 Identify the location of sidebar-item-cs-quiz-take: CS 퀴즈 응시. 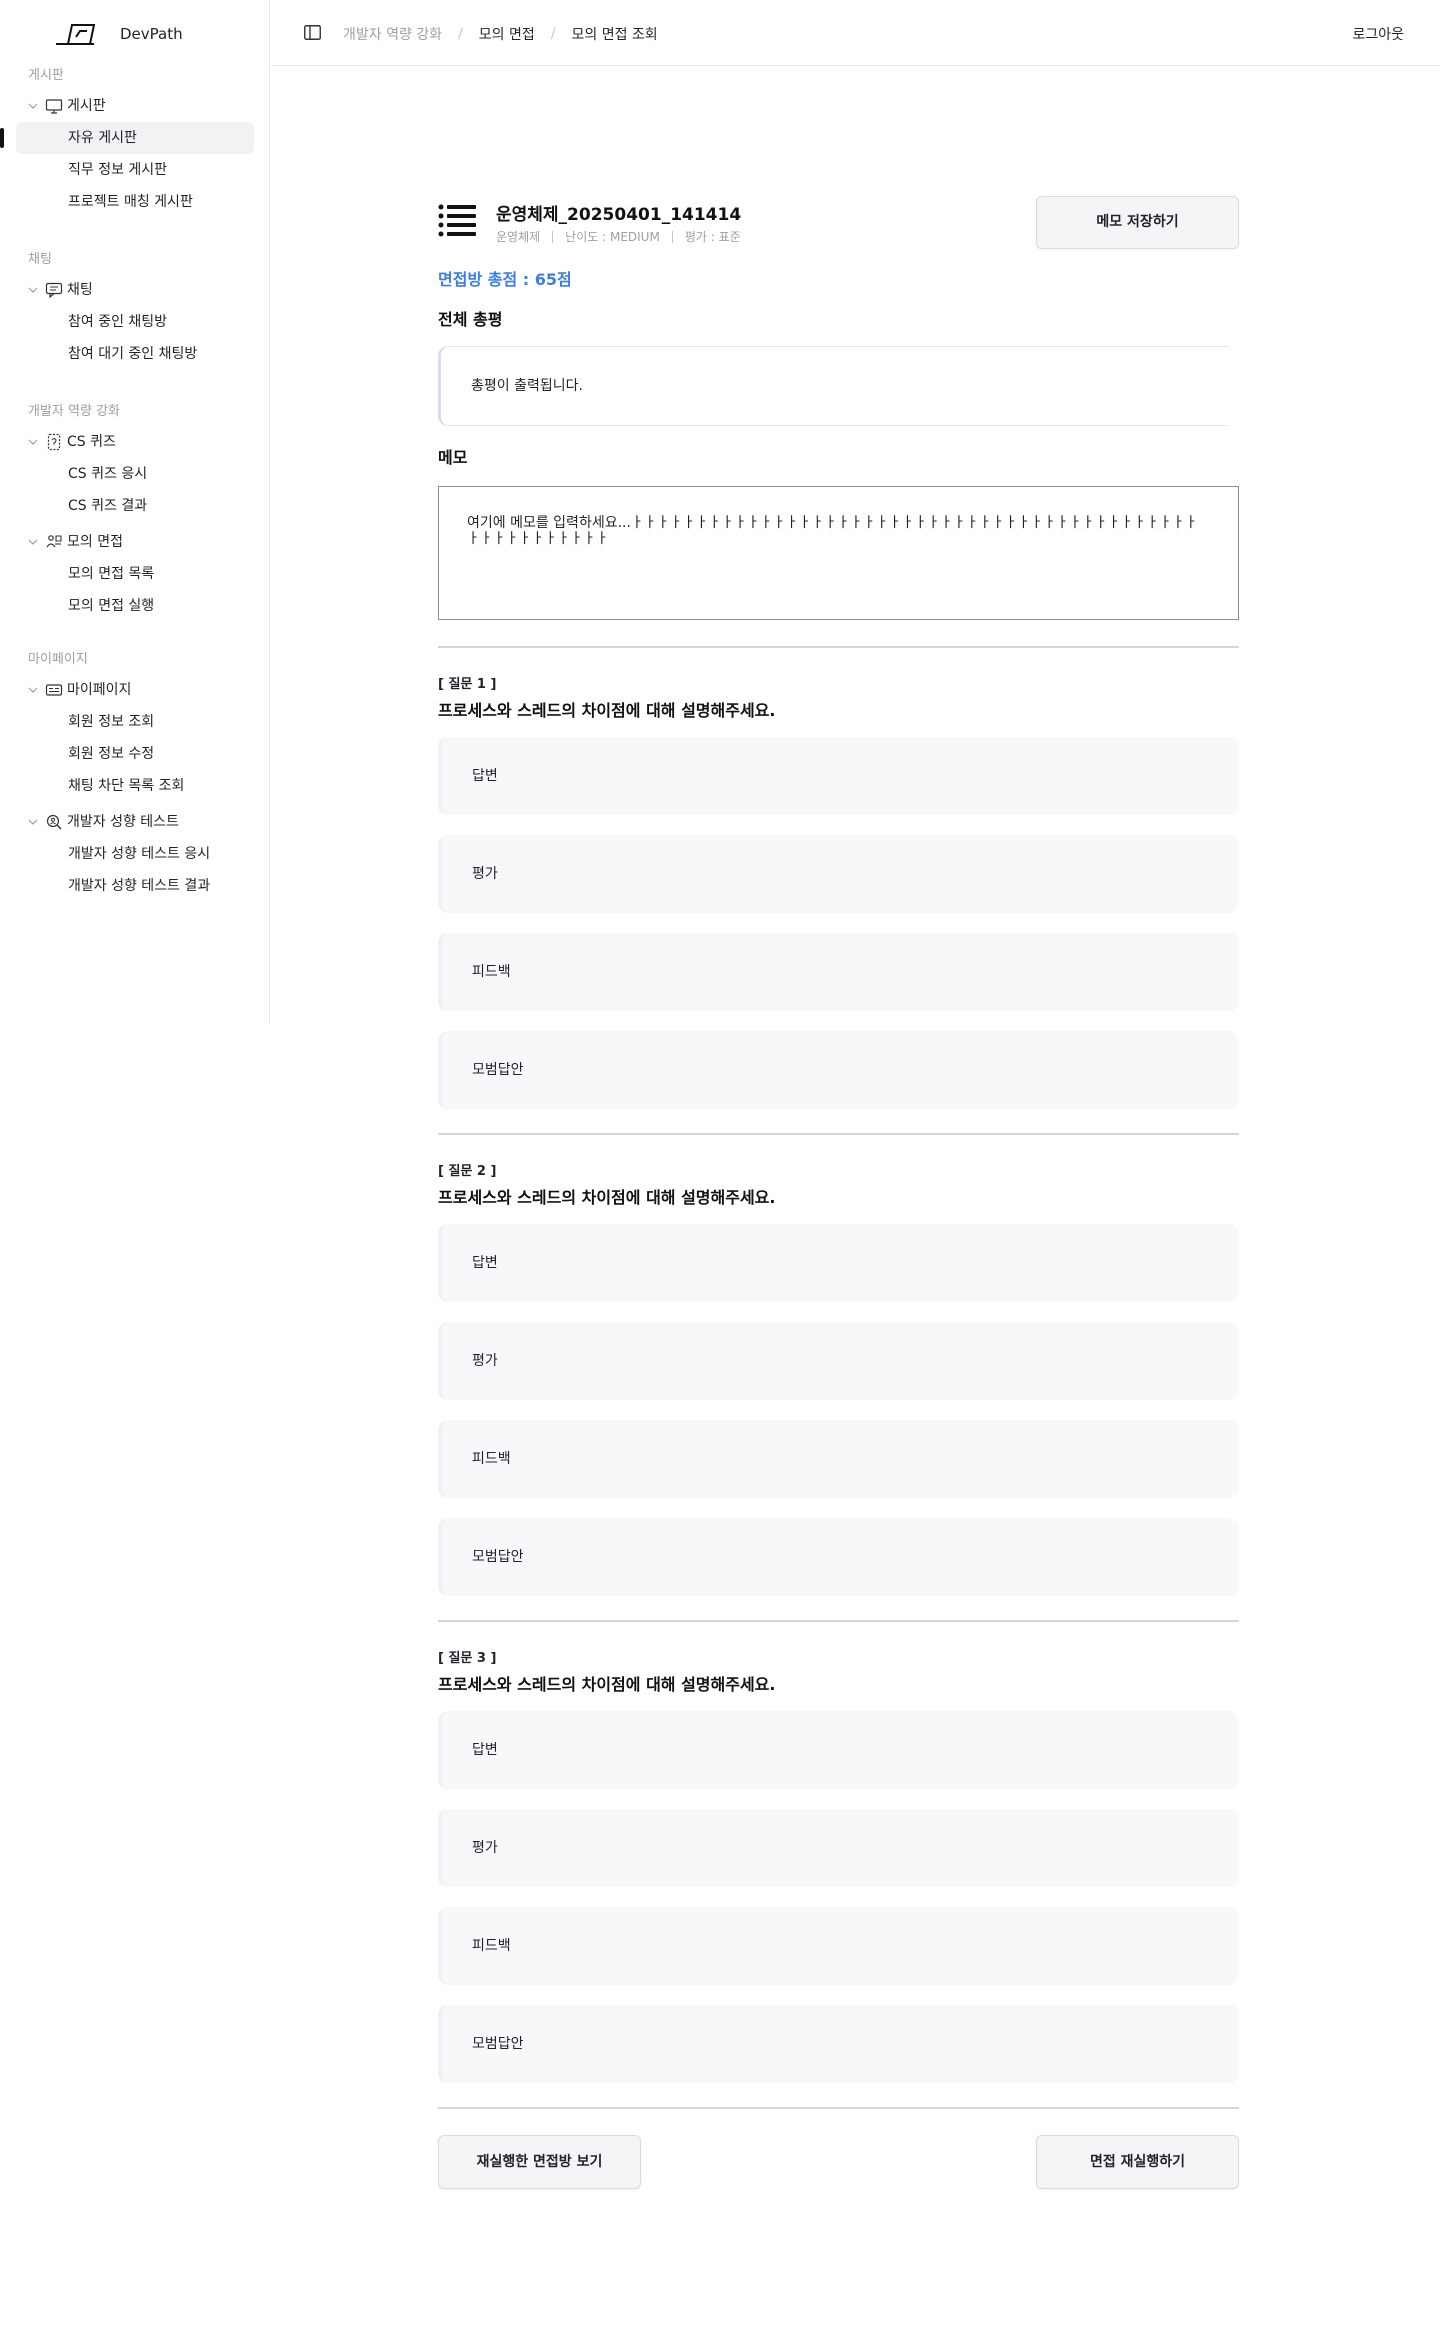
(135, 474).